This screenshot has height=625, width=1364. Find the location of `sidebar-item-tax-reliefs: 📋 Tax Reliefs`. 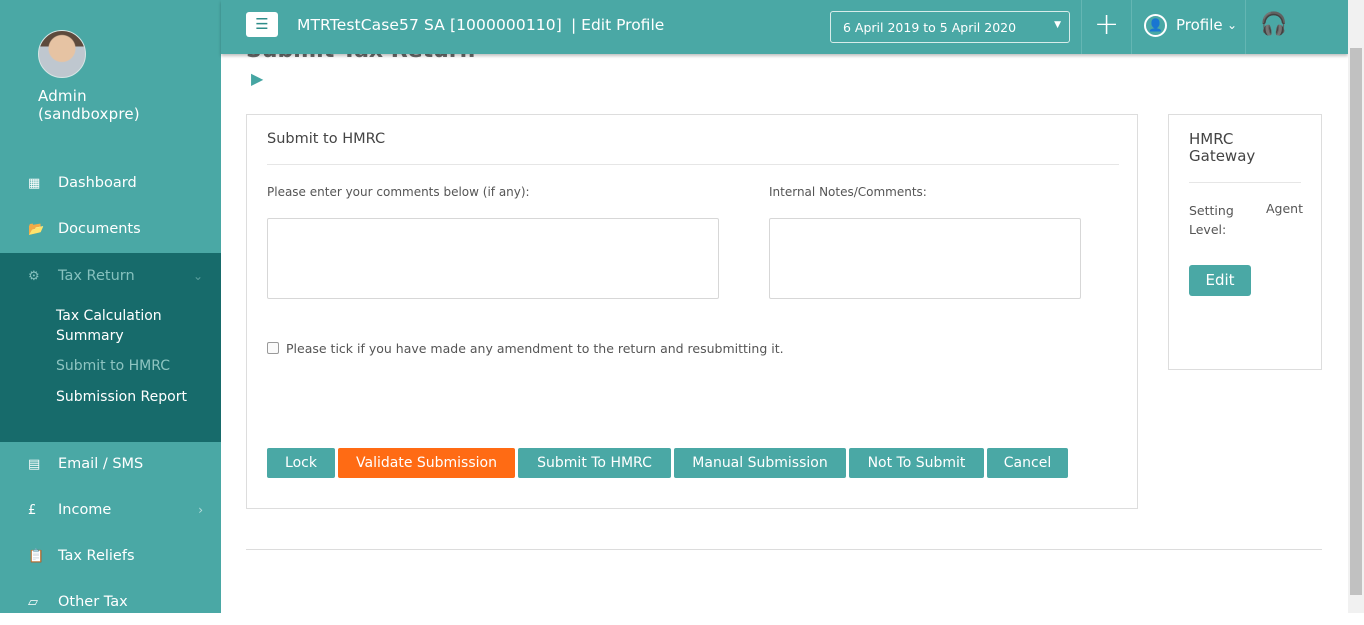

sidebar-item-tax-reliefs: 📋 Tax Reliefs is located at coordinates (110, 556).